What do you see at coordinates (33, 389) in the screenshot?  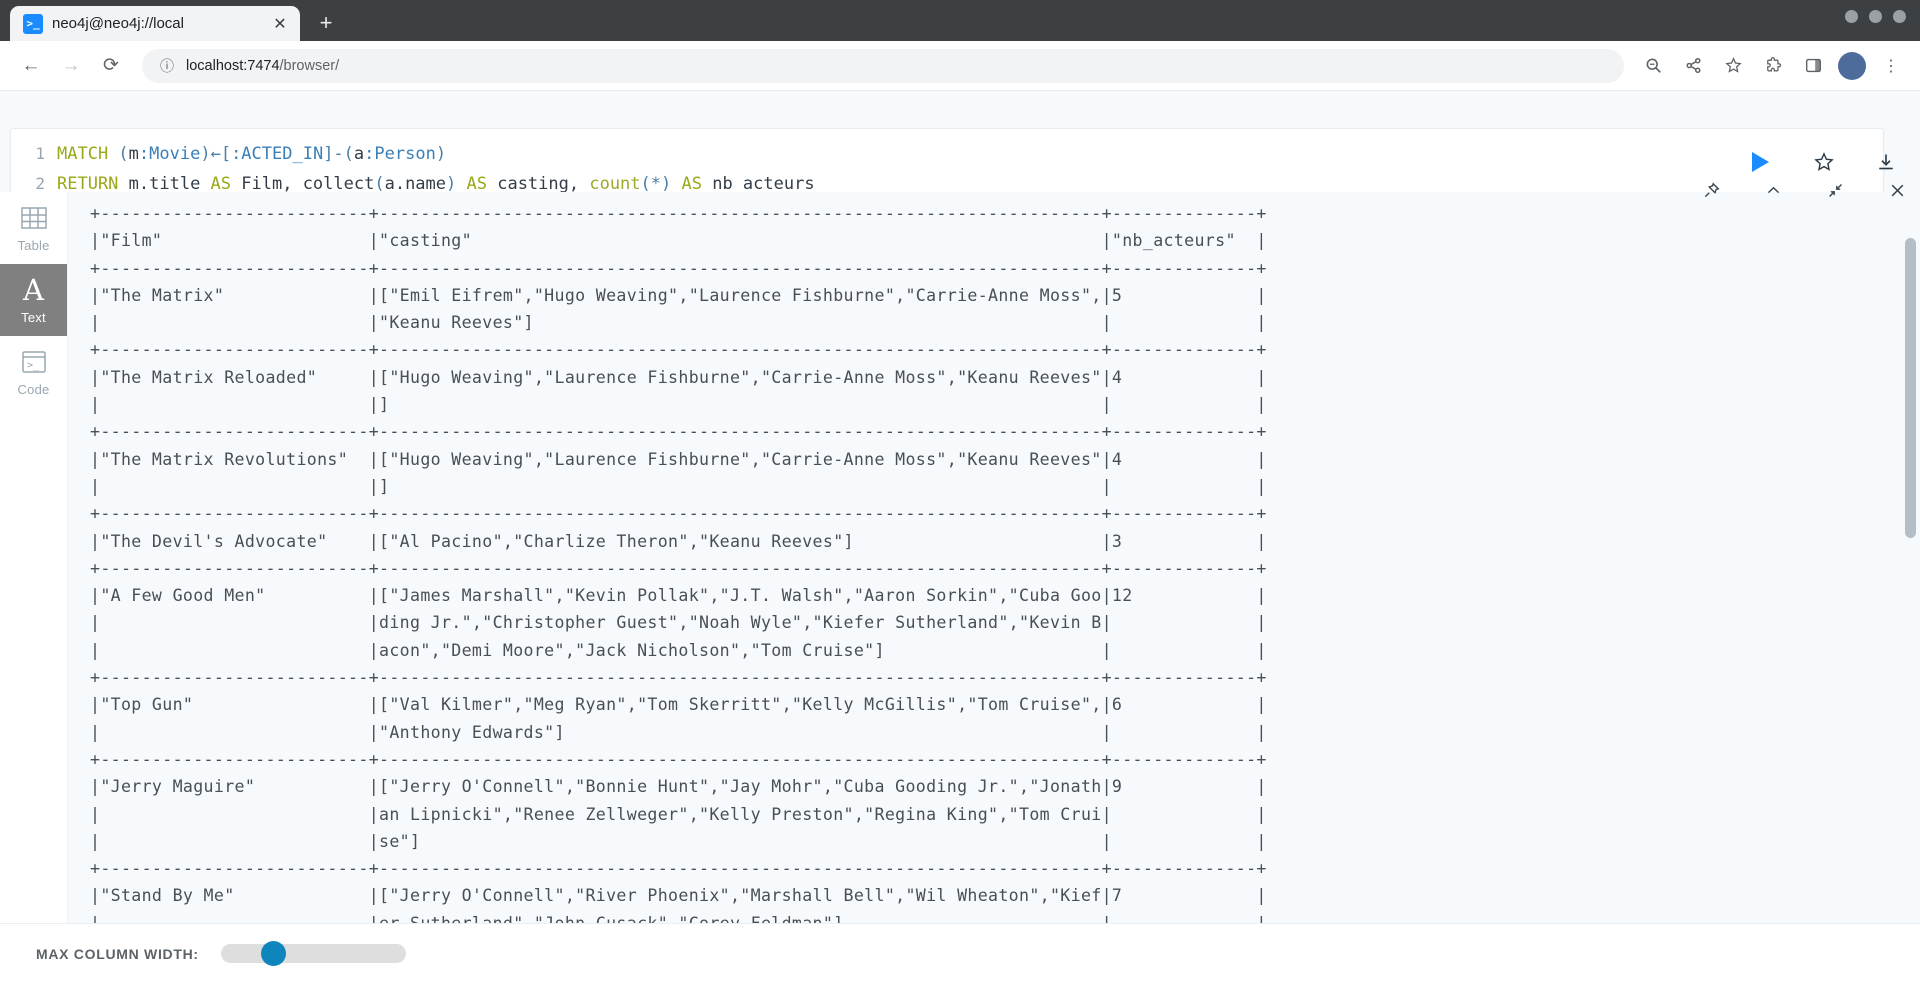 I see `sidebar-item-label: Code` at bounding box center [33, 389].